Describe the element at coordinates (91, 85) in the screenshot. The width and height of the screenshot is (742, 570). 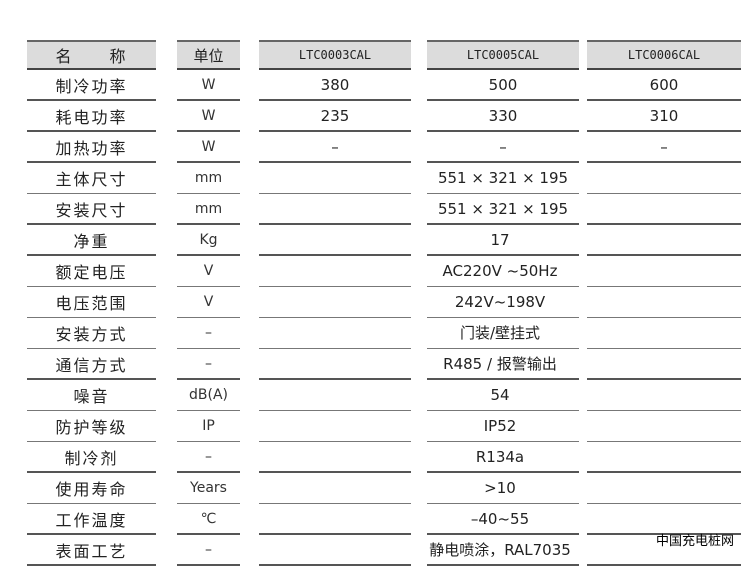
I see `row-name: 制冷功率` at that location.